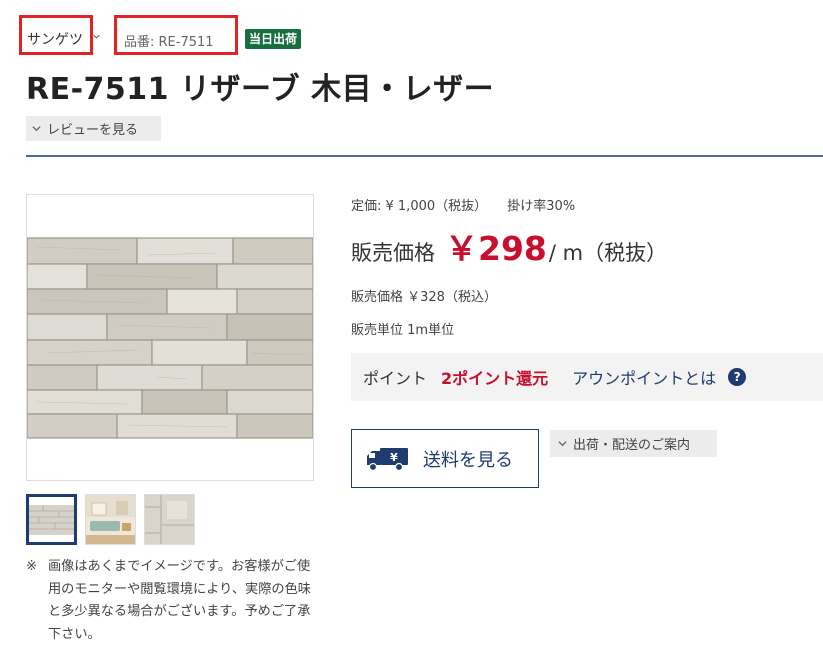 This screenshot has width=823, height=655. What do you see at coordinates (737, 377) in the screenshot?
I see `question-circle-icon: ?` at bounding box center [737, 377].